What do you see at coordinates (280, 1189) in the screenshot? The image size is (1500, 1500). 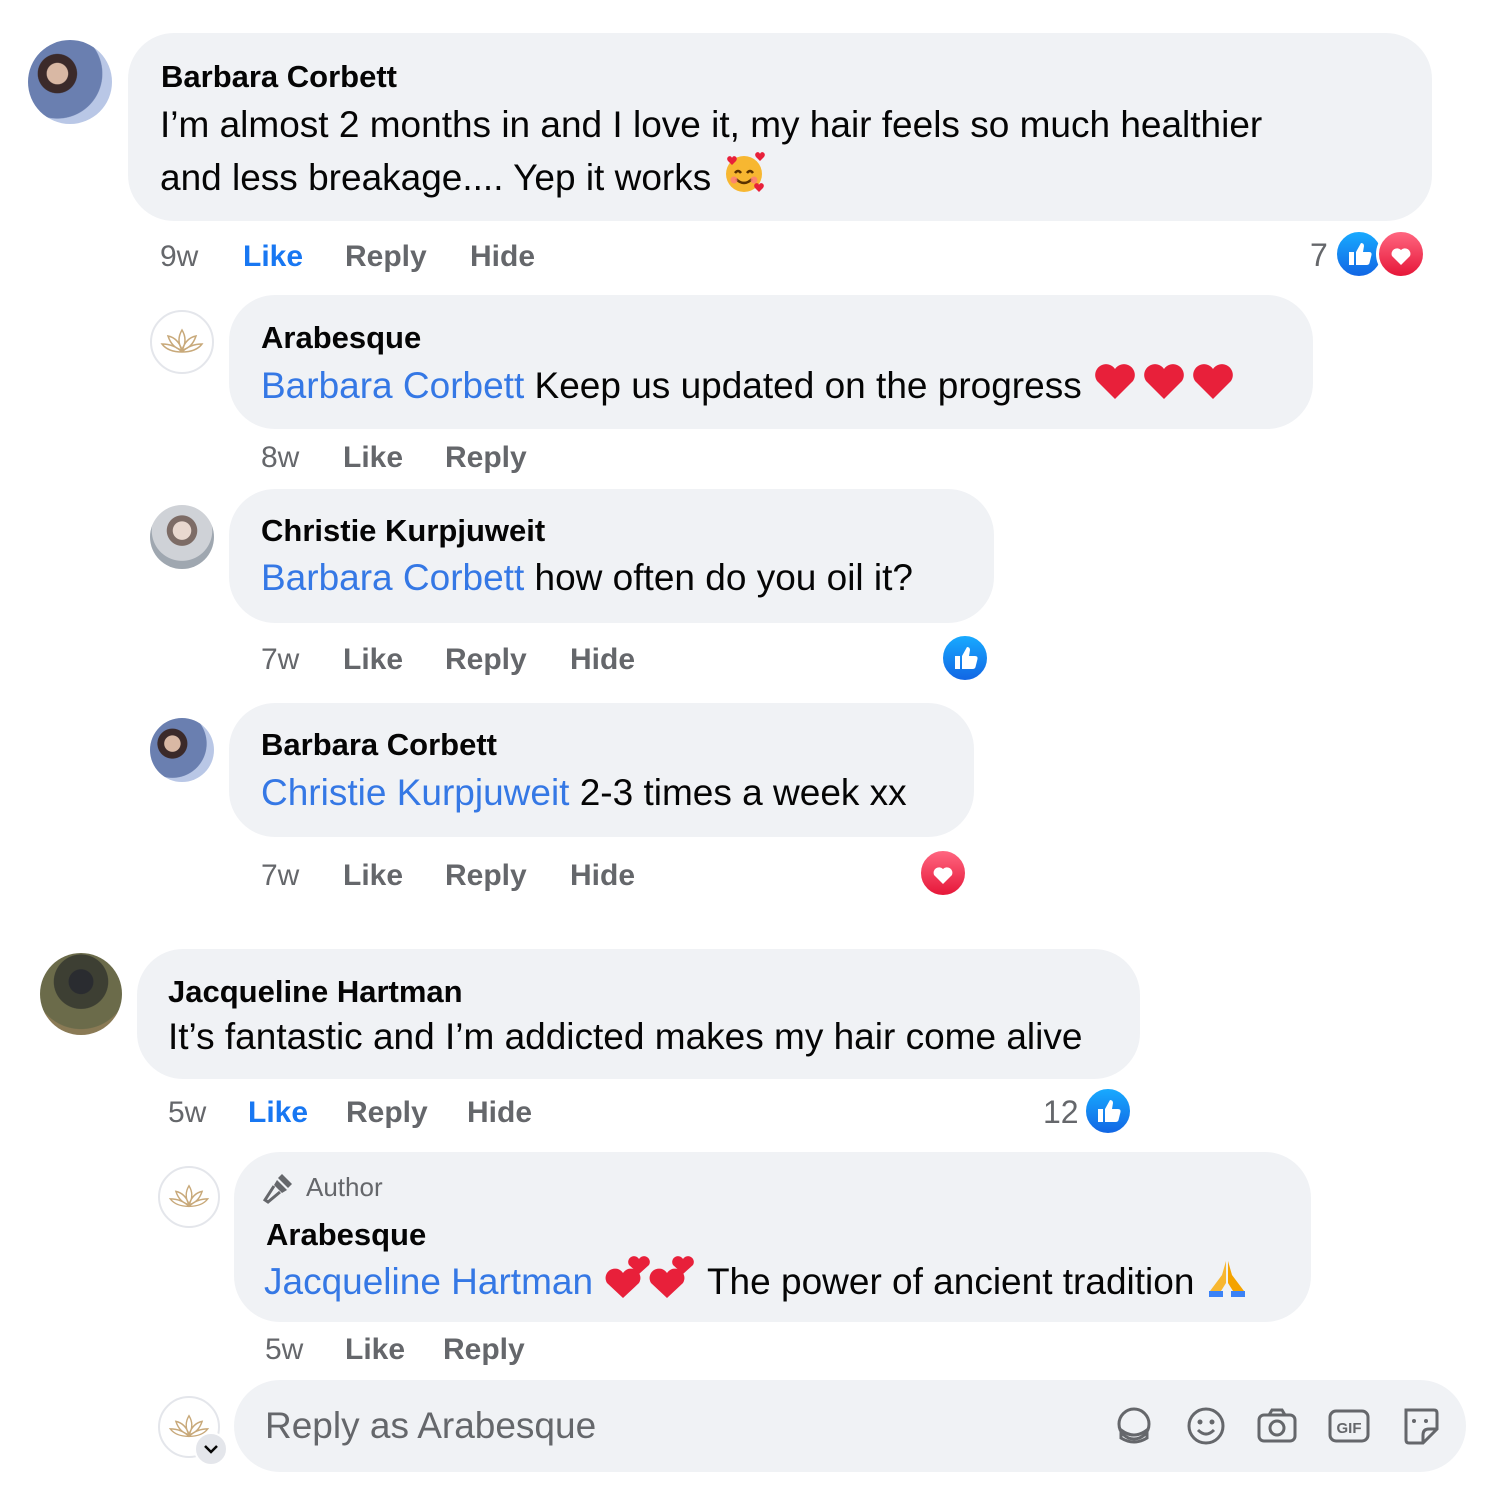 I see `microphone-icon` at bounding box center [280, 1189].